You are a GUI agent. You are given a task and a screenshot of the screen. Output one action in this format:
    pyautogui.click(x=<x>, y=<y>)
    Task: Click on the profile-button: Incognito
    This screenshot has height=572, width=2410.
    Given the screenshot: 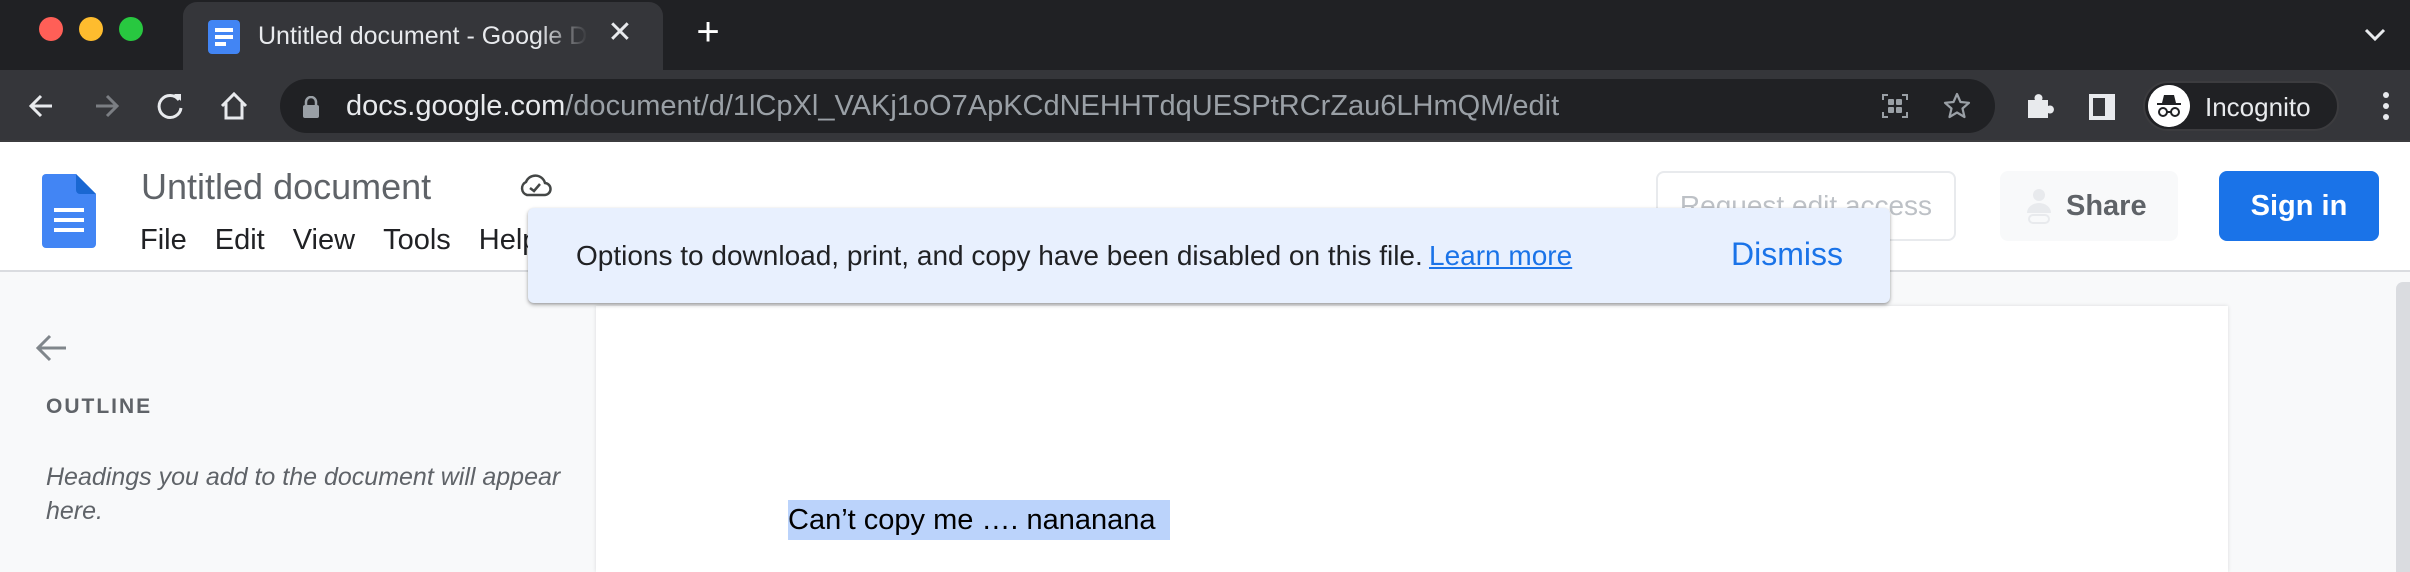 What is the action you would take?
    pyautogui.click(x=2241, y=106)
    